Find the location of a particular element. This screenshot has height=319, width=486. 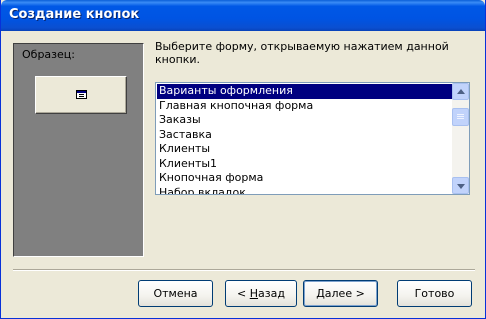

form-icon is located at coordinates (81, 94).